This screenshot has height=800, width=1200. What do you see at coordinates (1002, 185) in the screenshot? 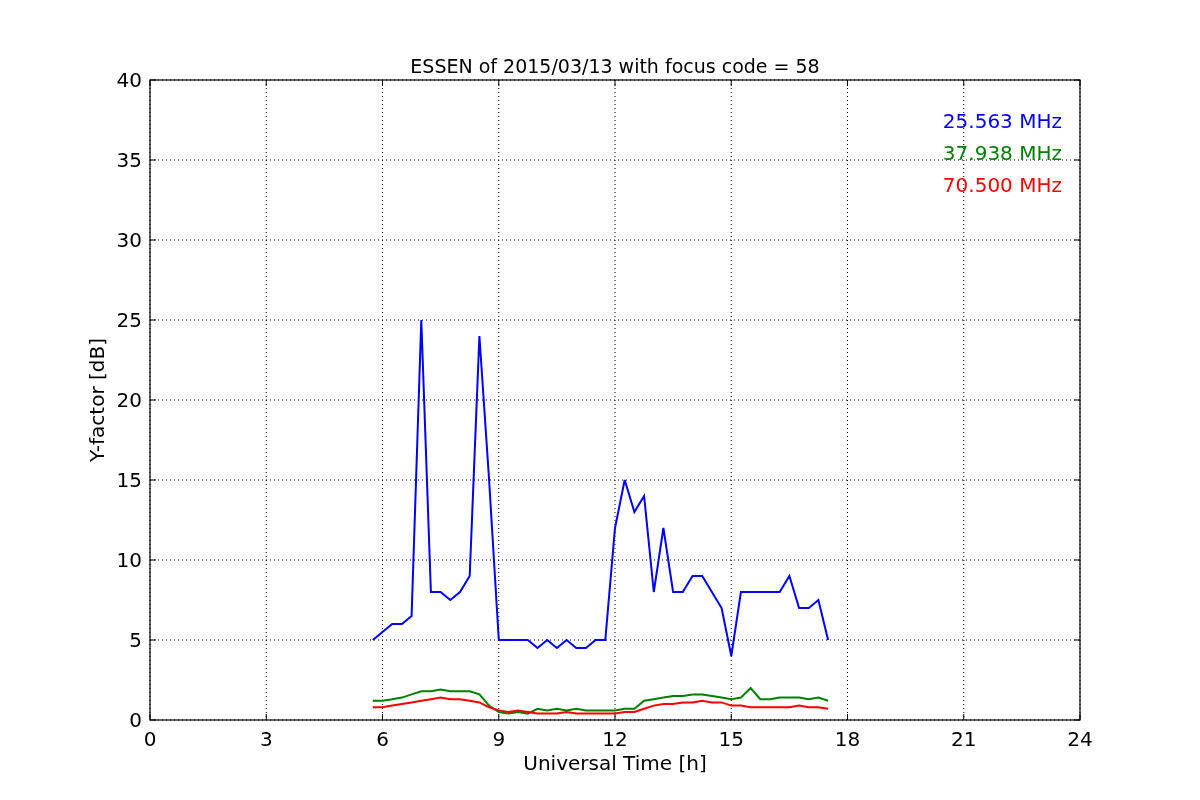
I see `legend-label: 70.500 MHz` at bounding box center [1002, 185].